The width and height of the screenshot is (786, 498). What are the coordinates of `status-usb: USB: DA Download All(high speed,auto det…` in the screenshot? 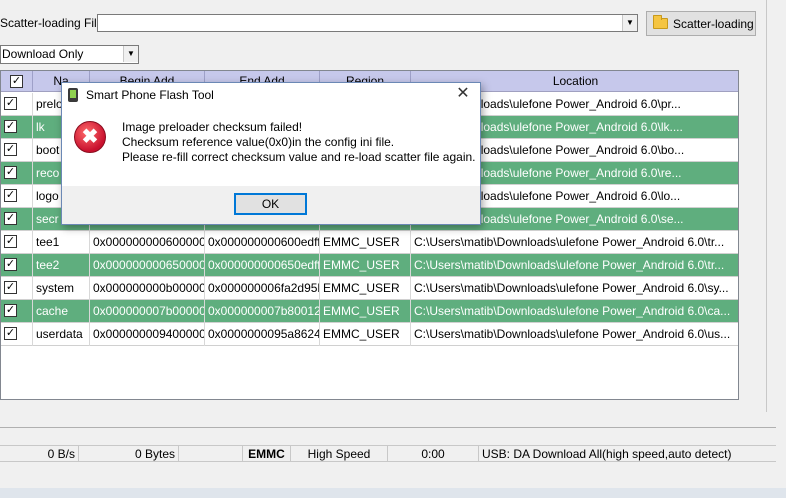 It's located at (607, 454).